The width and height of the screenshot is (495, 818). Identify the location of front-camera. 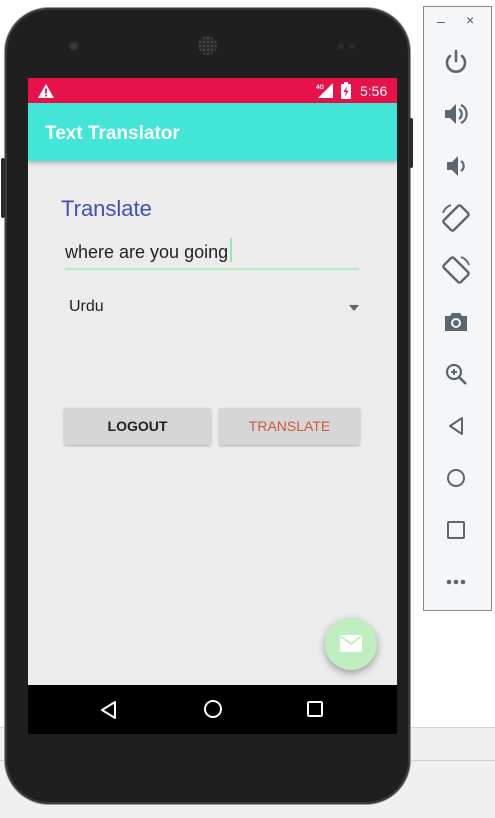
(74, 46).